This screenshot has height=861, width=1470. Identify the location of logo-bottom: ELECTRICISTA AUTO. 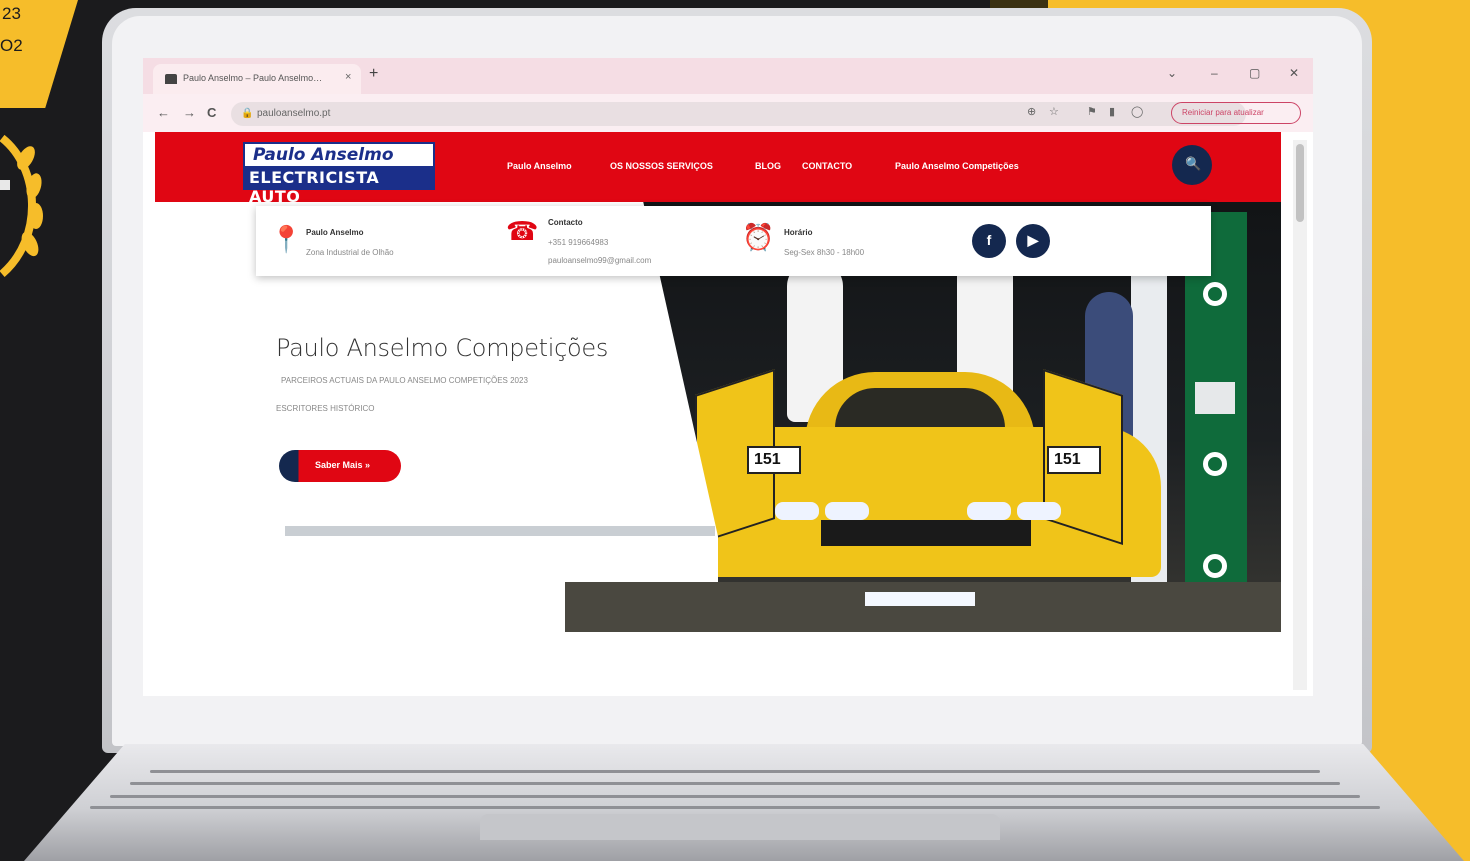
(339, 186).